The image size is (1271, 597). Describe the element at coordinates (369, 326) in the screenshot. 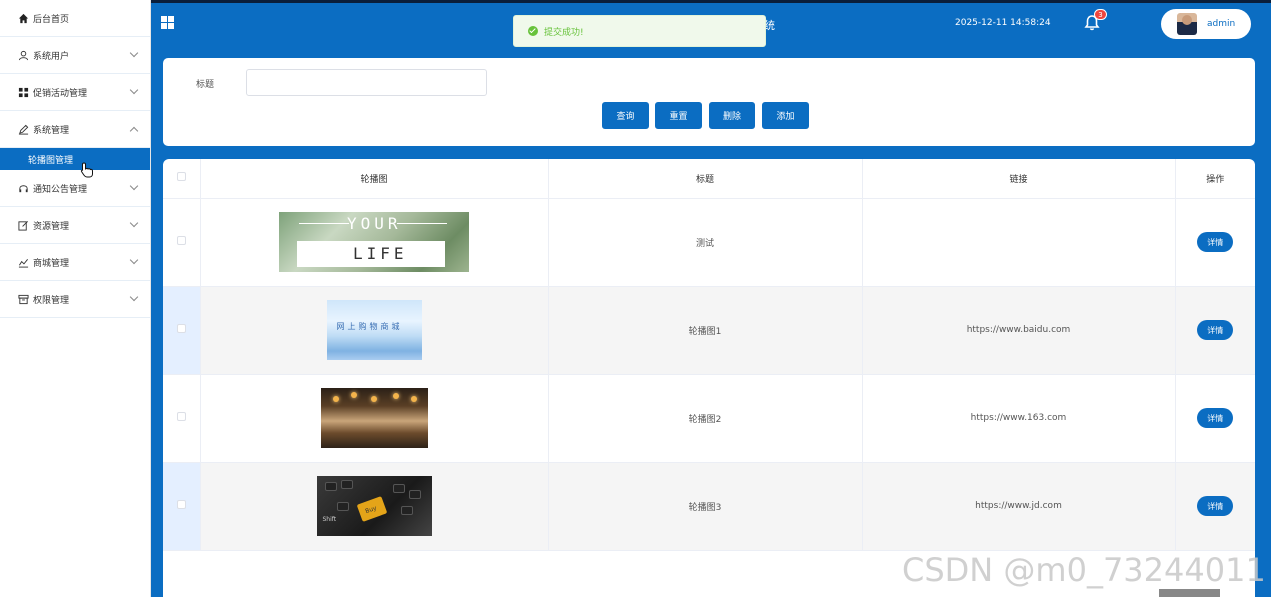

I see `image-caption-line: 网上购物商城` at that location.